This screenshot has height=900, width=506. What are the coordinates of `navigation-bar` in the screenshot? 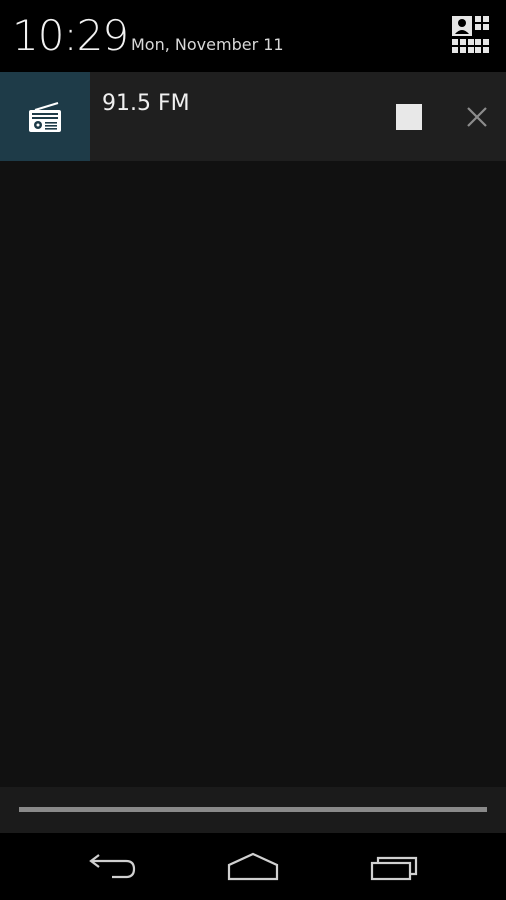 It's located at (253, 866).